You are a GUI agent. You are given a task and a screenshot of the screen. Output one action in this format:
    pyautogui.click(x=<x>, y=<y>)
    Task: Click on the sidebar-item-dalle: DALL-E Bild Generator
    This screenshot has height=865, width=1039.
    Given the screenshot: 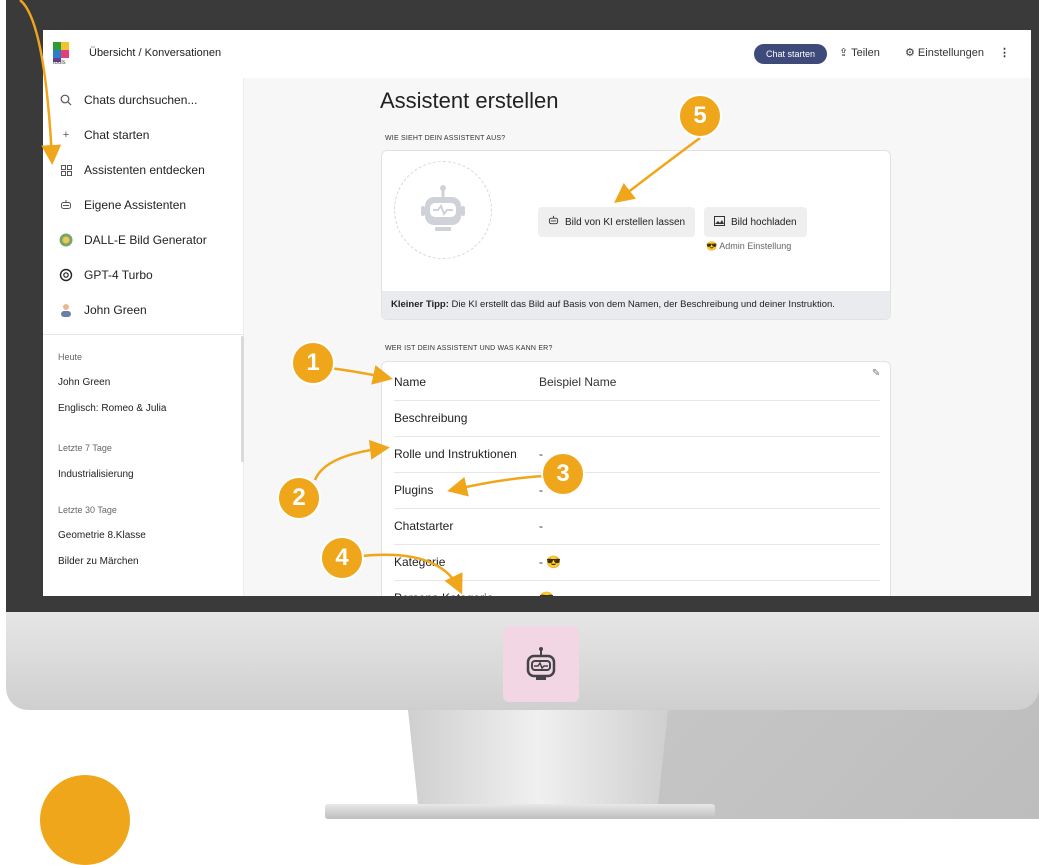 What is the action you would take?
    pyautogui.click(x=133, y=240)
    